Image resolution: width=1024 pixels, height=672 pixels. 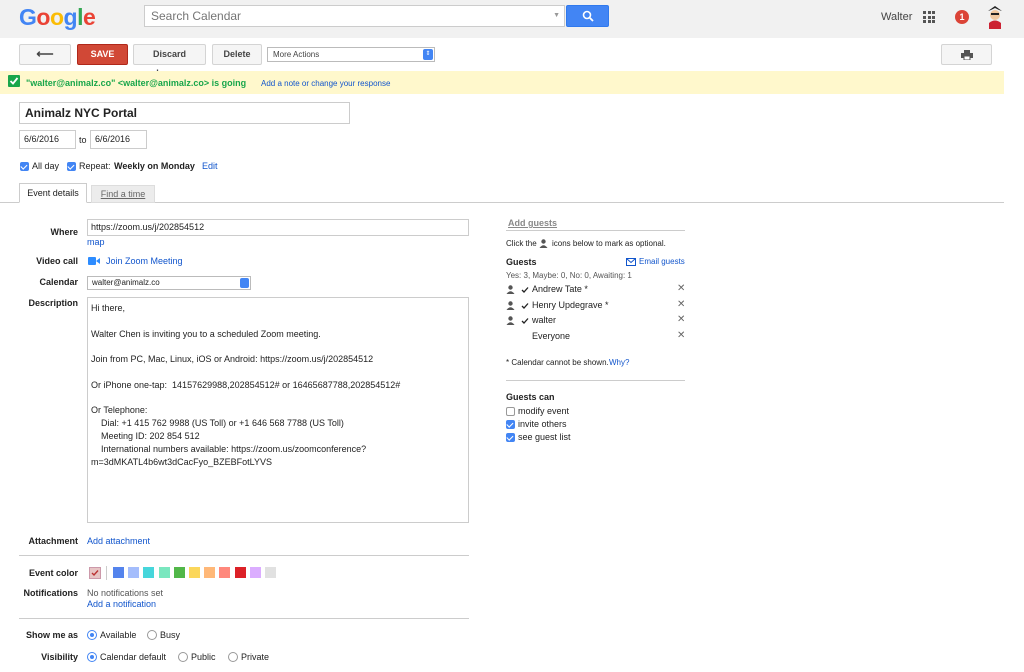 I want to click on calendar-default-label: Calendar default, so click(x=133, y=657).